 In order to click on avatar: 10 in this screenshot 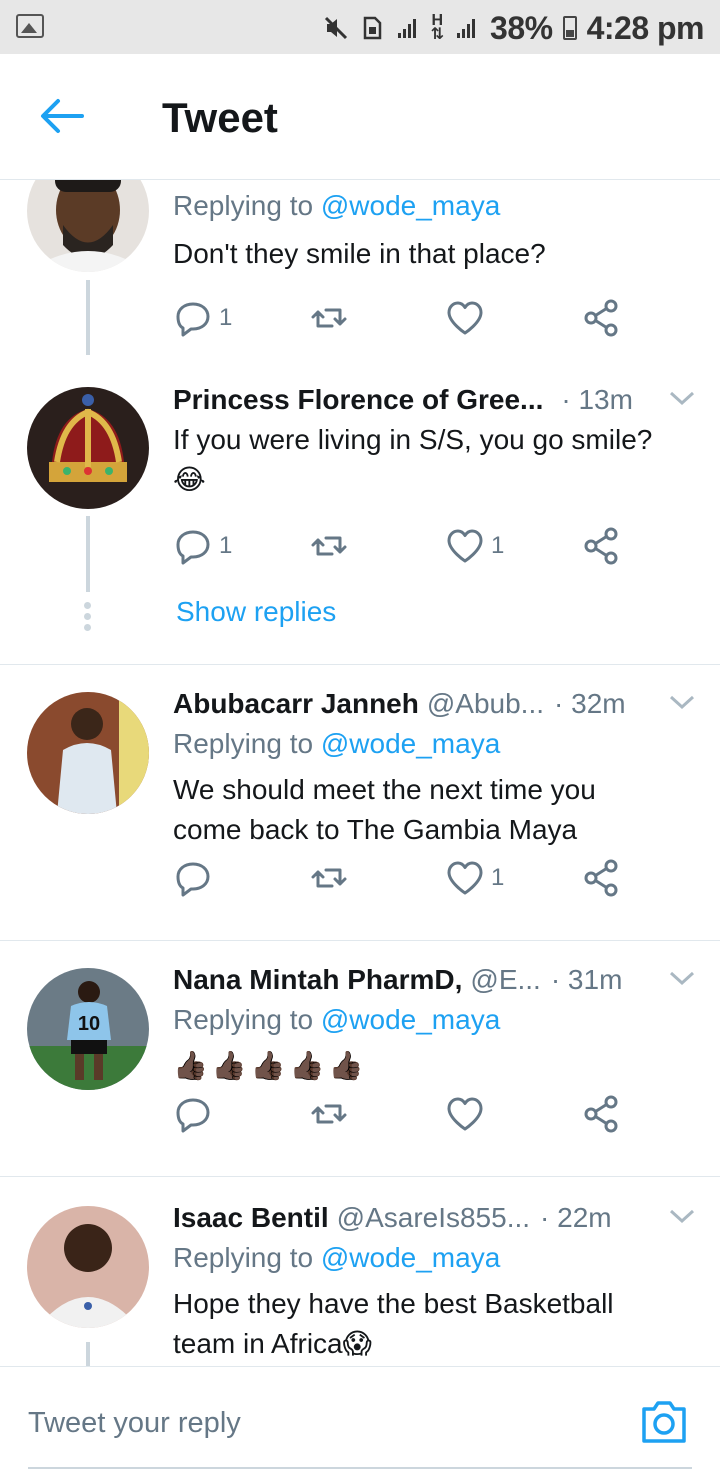, I will do `click(88, 1029)`.